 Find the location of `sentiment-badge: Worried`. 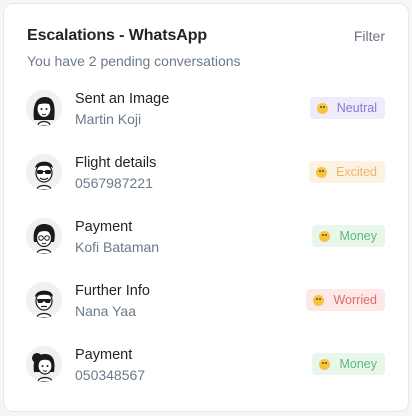

sentiment-badge: Worried is located at coordinates (345, 300).